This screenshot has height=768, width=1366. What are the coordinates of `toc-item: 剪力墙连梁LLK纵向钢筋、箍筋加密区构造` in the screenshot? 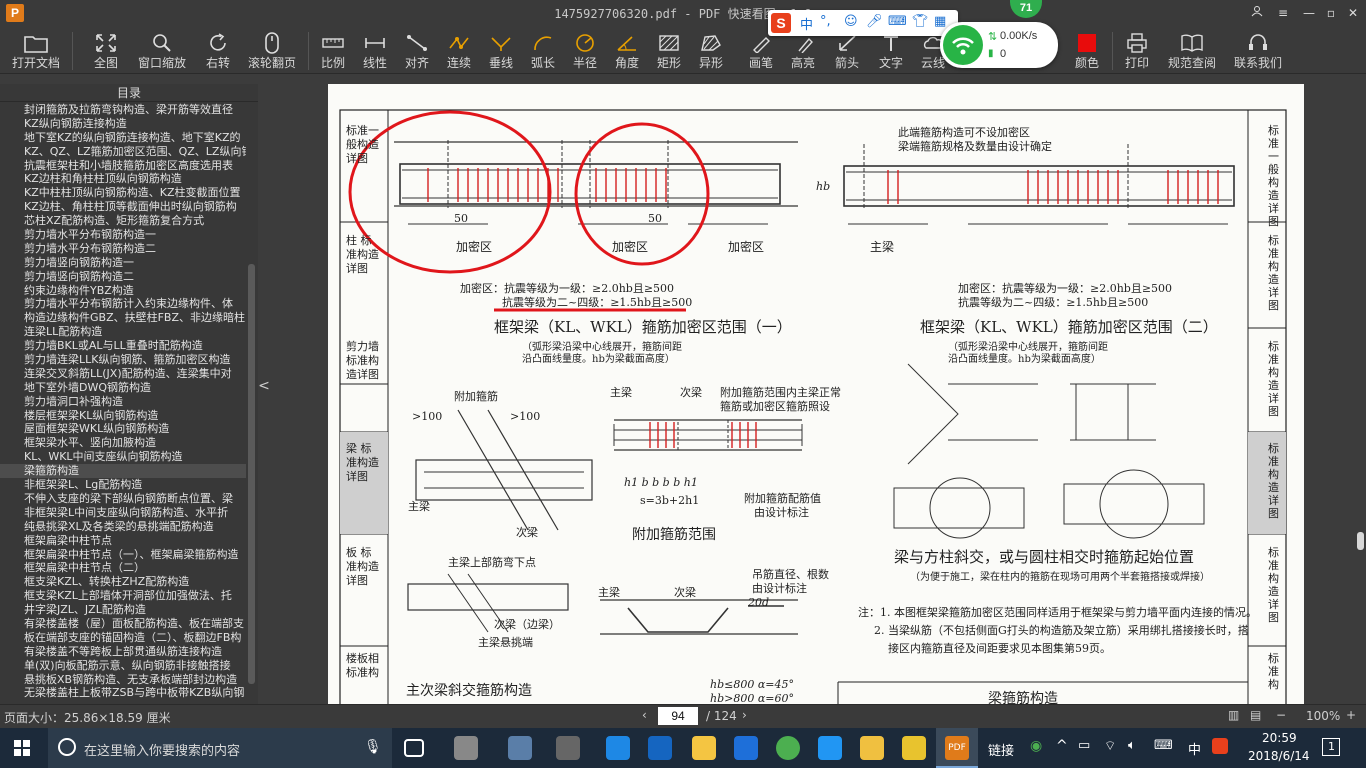 It's located at (123, 360).